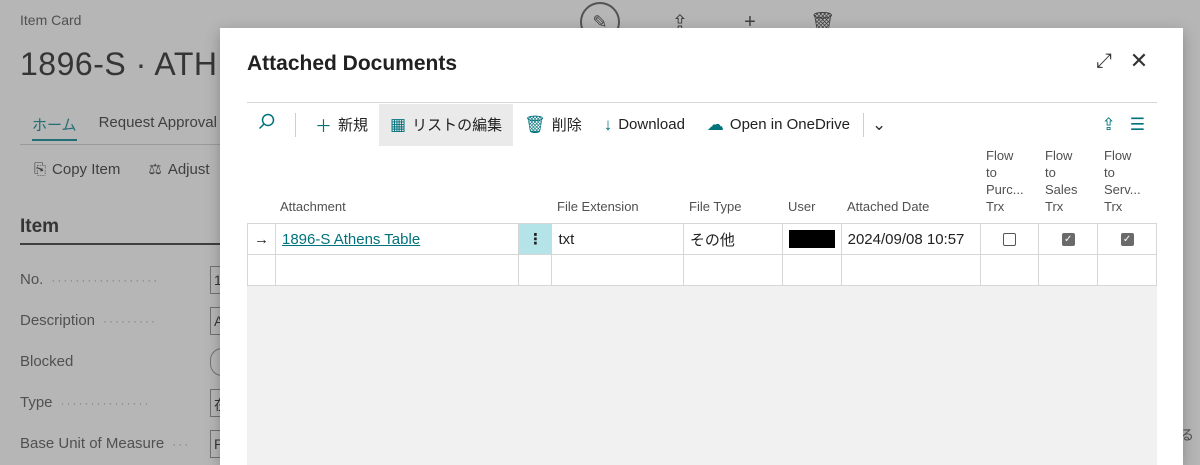  What do you see at coordinates (715, 124) in the screenshot?
I see `cloud-icon: ☁` at bounding box center [715, 124].